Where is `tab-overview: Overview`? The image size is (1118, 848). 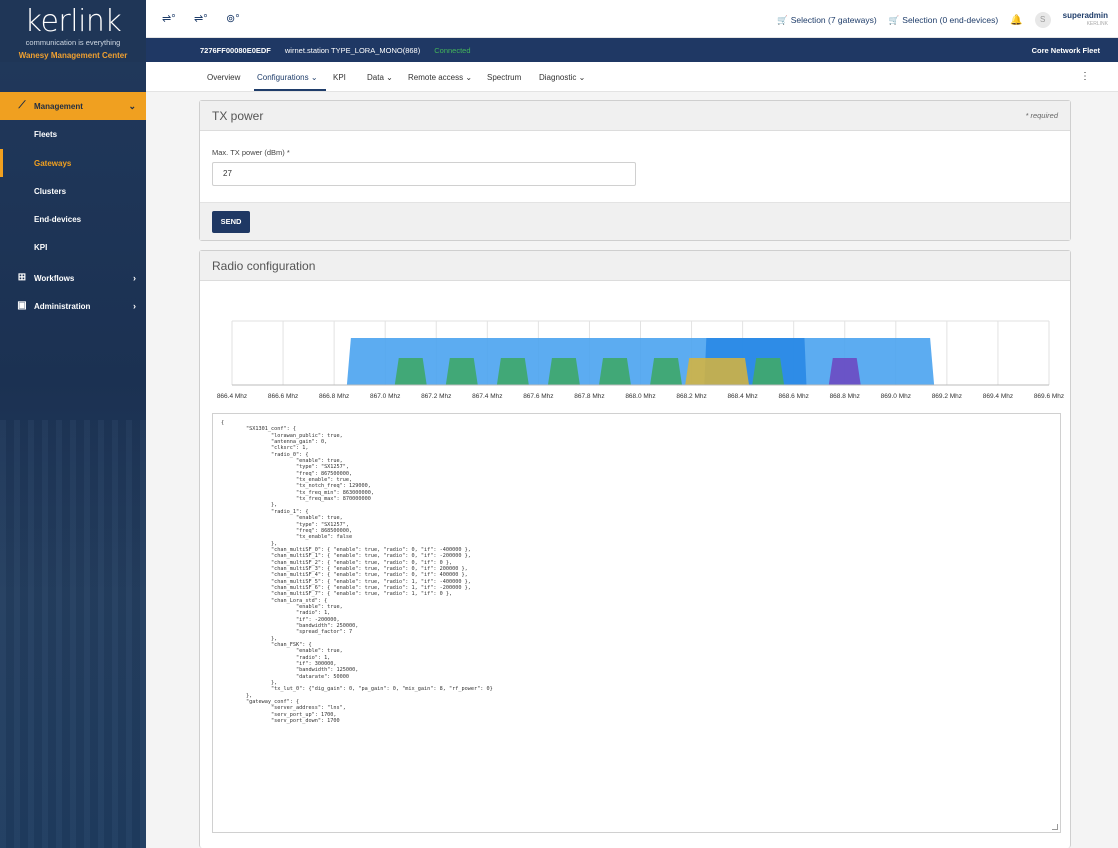
tab-overview: Overview is located at coordinates (223, 77).